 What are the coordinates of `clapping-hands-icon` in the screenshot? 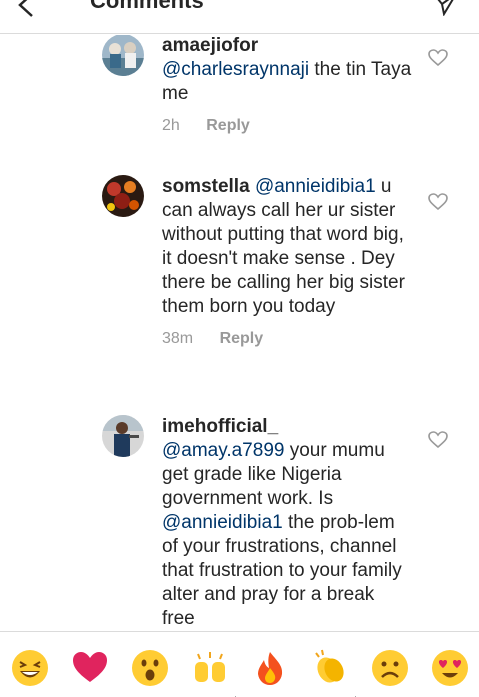 It's located at (333, 672).